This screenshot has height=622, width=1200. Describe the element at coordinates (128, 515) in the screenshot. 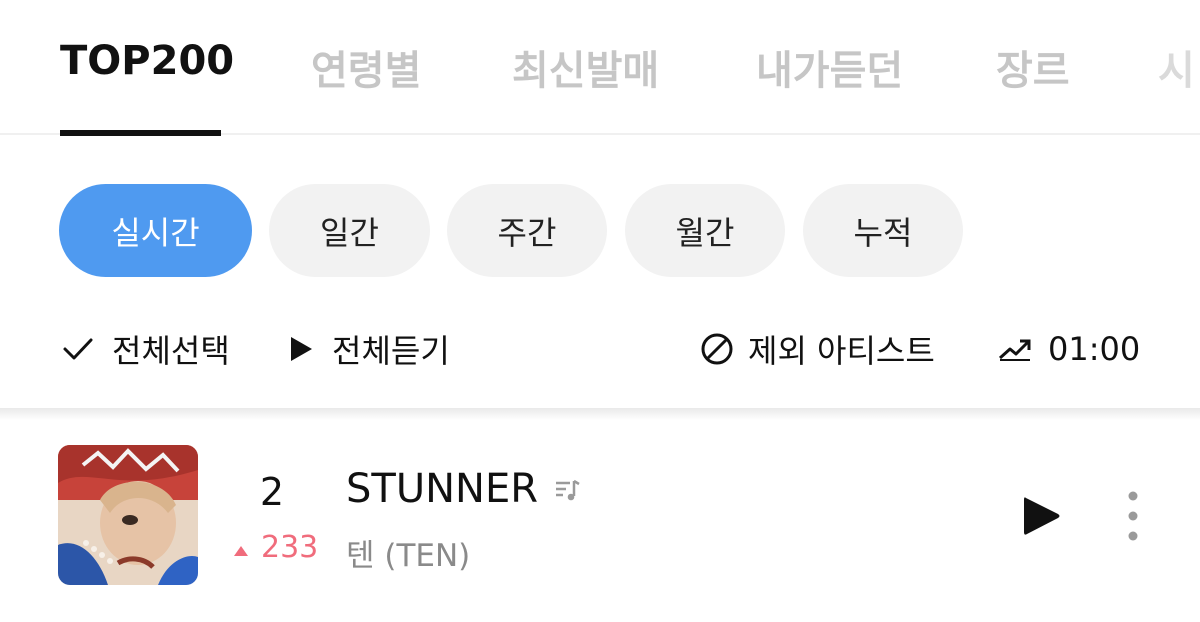

I see `album-cover-image` at that location.